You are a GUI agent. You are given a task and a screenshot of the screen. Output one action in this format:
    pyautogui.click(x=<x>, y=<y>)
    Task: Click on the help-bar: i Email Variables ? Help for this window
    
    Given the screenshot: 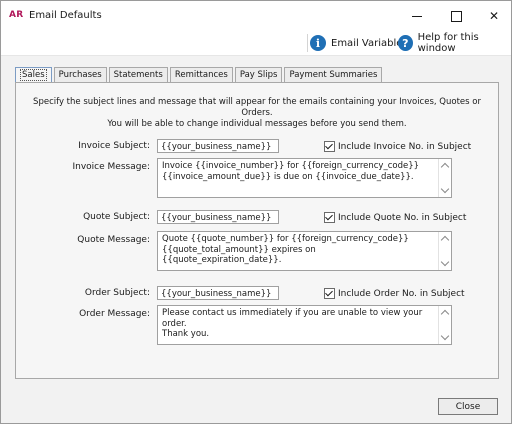 What is the action you would take?
    pyautogui.click(x=256, y=43)
    